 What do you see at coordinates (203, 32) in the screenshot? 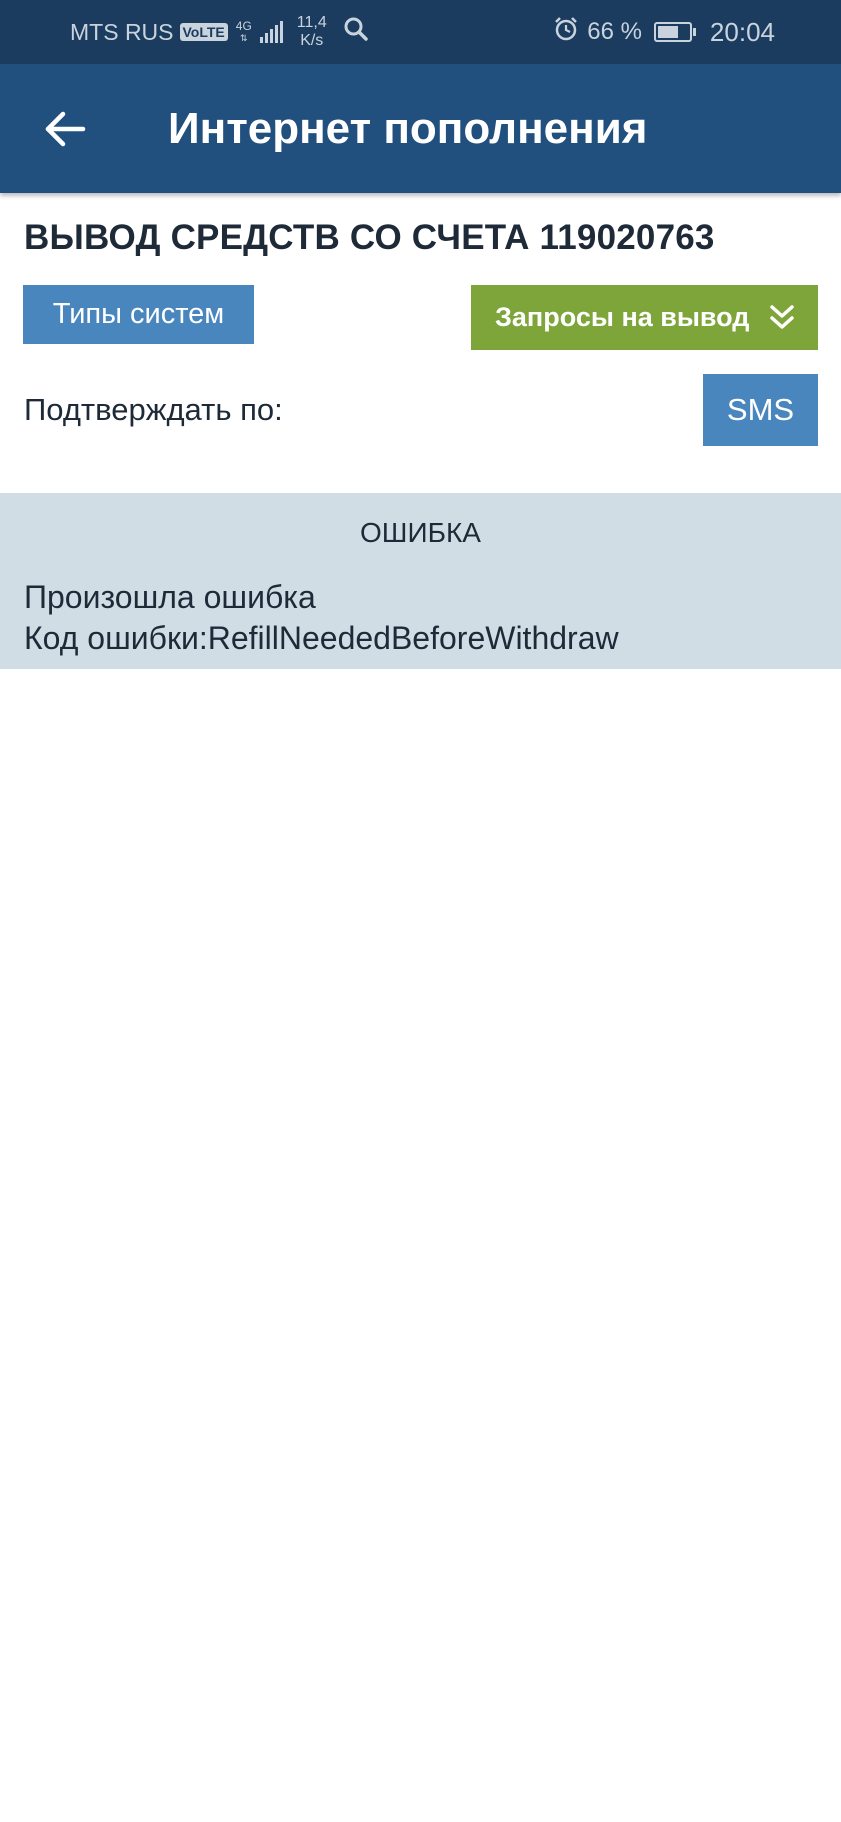
I see `volte-badge: VoLTE` at bounding box center [203, 32].